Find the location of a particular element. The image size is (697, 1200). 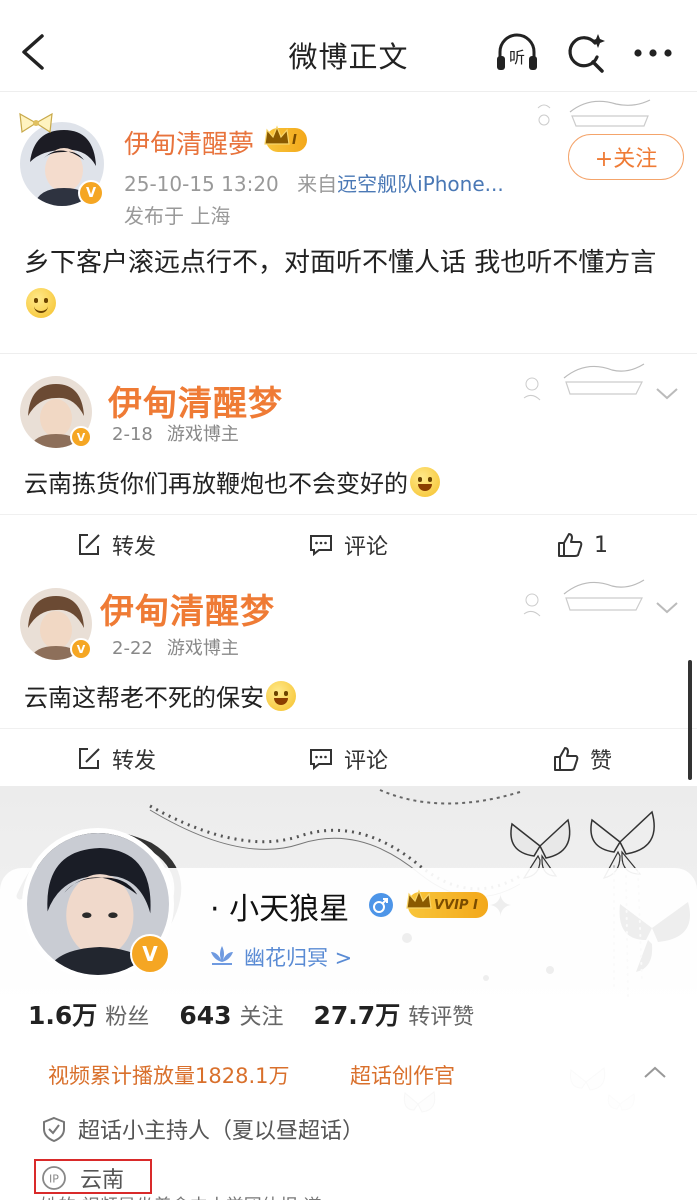

search-sparkle-icon is located at coordinates (586, 53).